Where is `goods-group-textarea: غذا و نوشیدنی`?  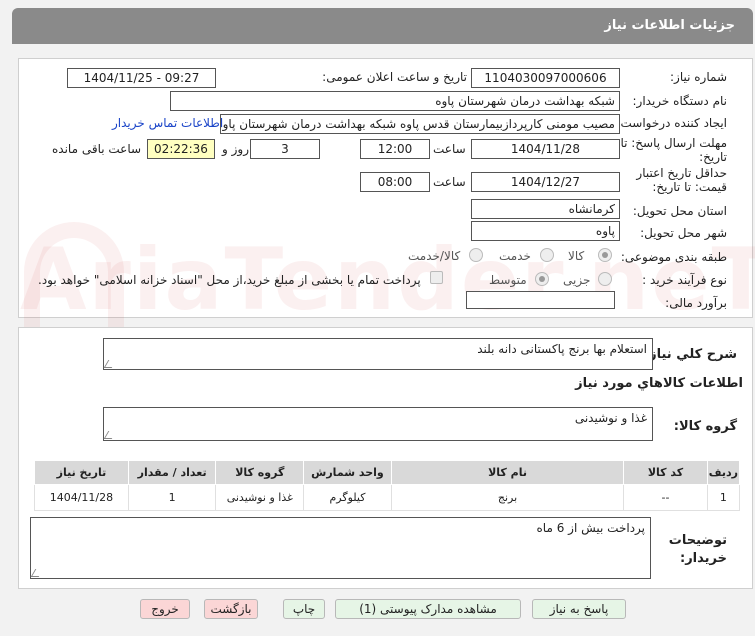
goods-group-textarea: غذا و نوشیدنی is located at coordinates (378, 424).